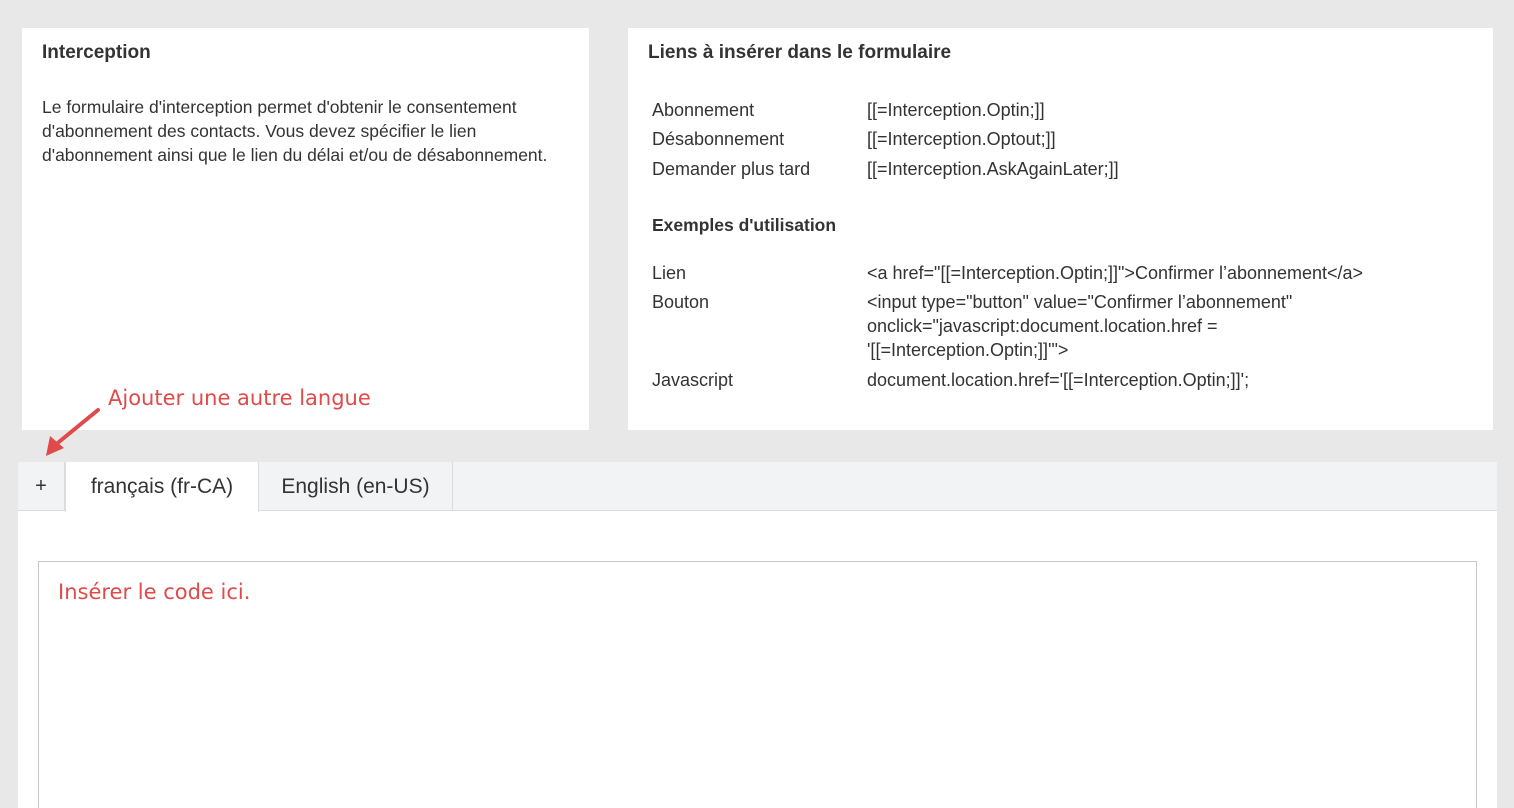 The image size is (1514, 808). Describe the element at coordinates (744, 225) in the screenshot. I see `examples-title: Exemples d'utilisation` at that location.